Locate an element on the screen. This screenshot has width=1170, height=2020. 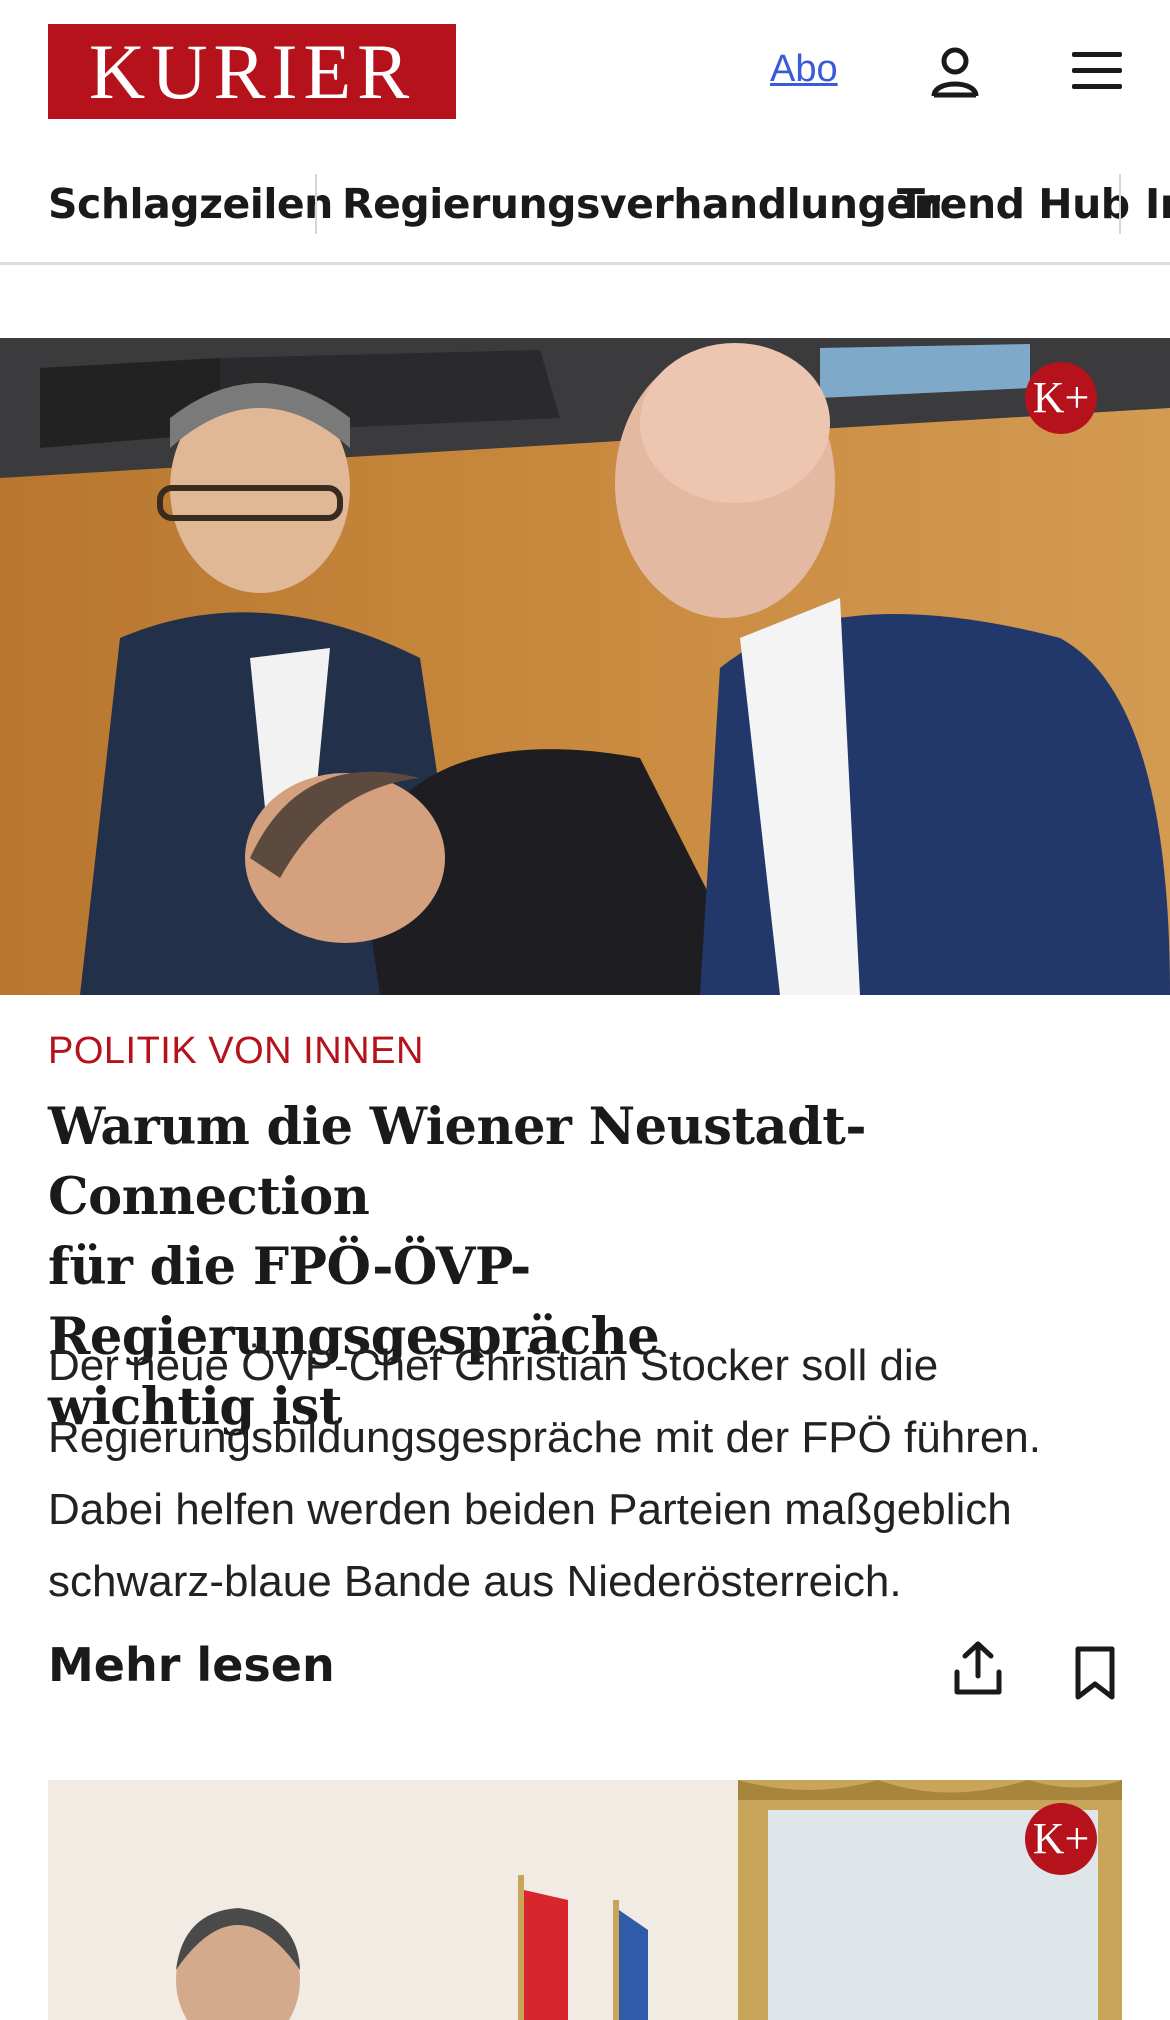
hamburger-menu-icon is located at coordinates (1098, 71).